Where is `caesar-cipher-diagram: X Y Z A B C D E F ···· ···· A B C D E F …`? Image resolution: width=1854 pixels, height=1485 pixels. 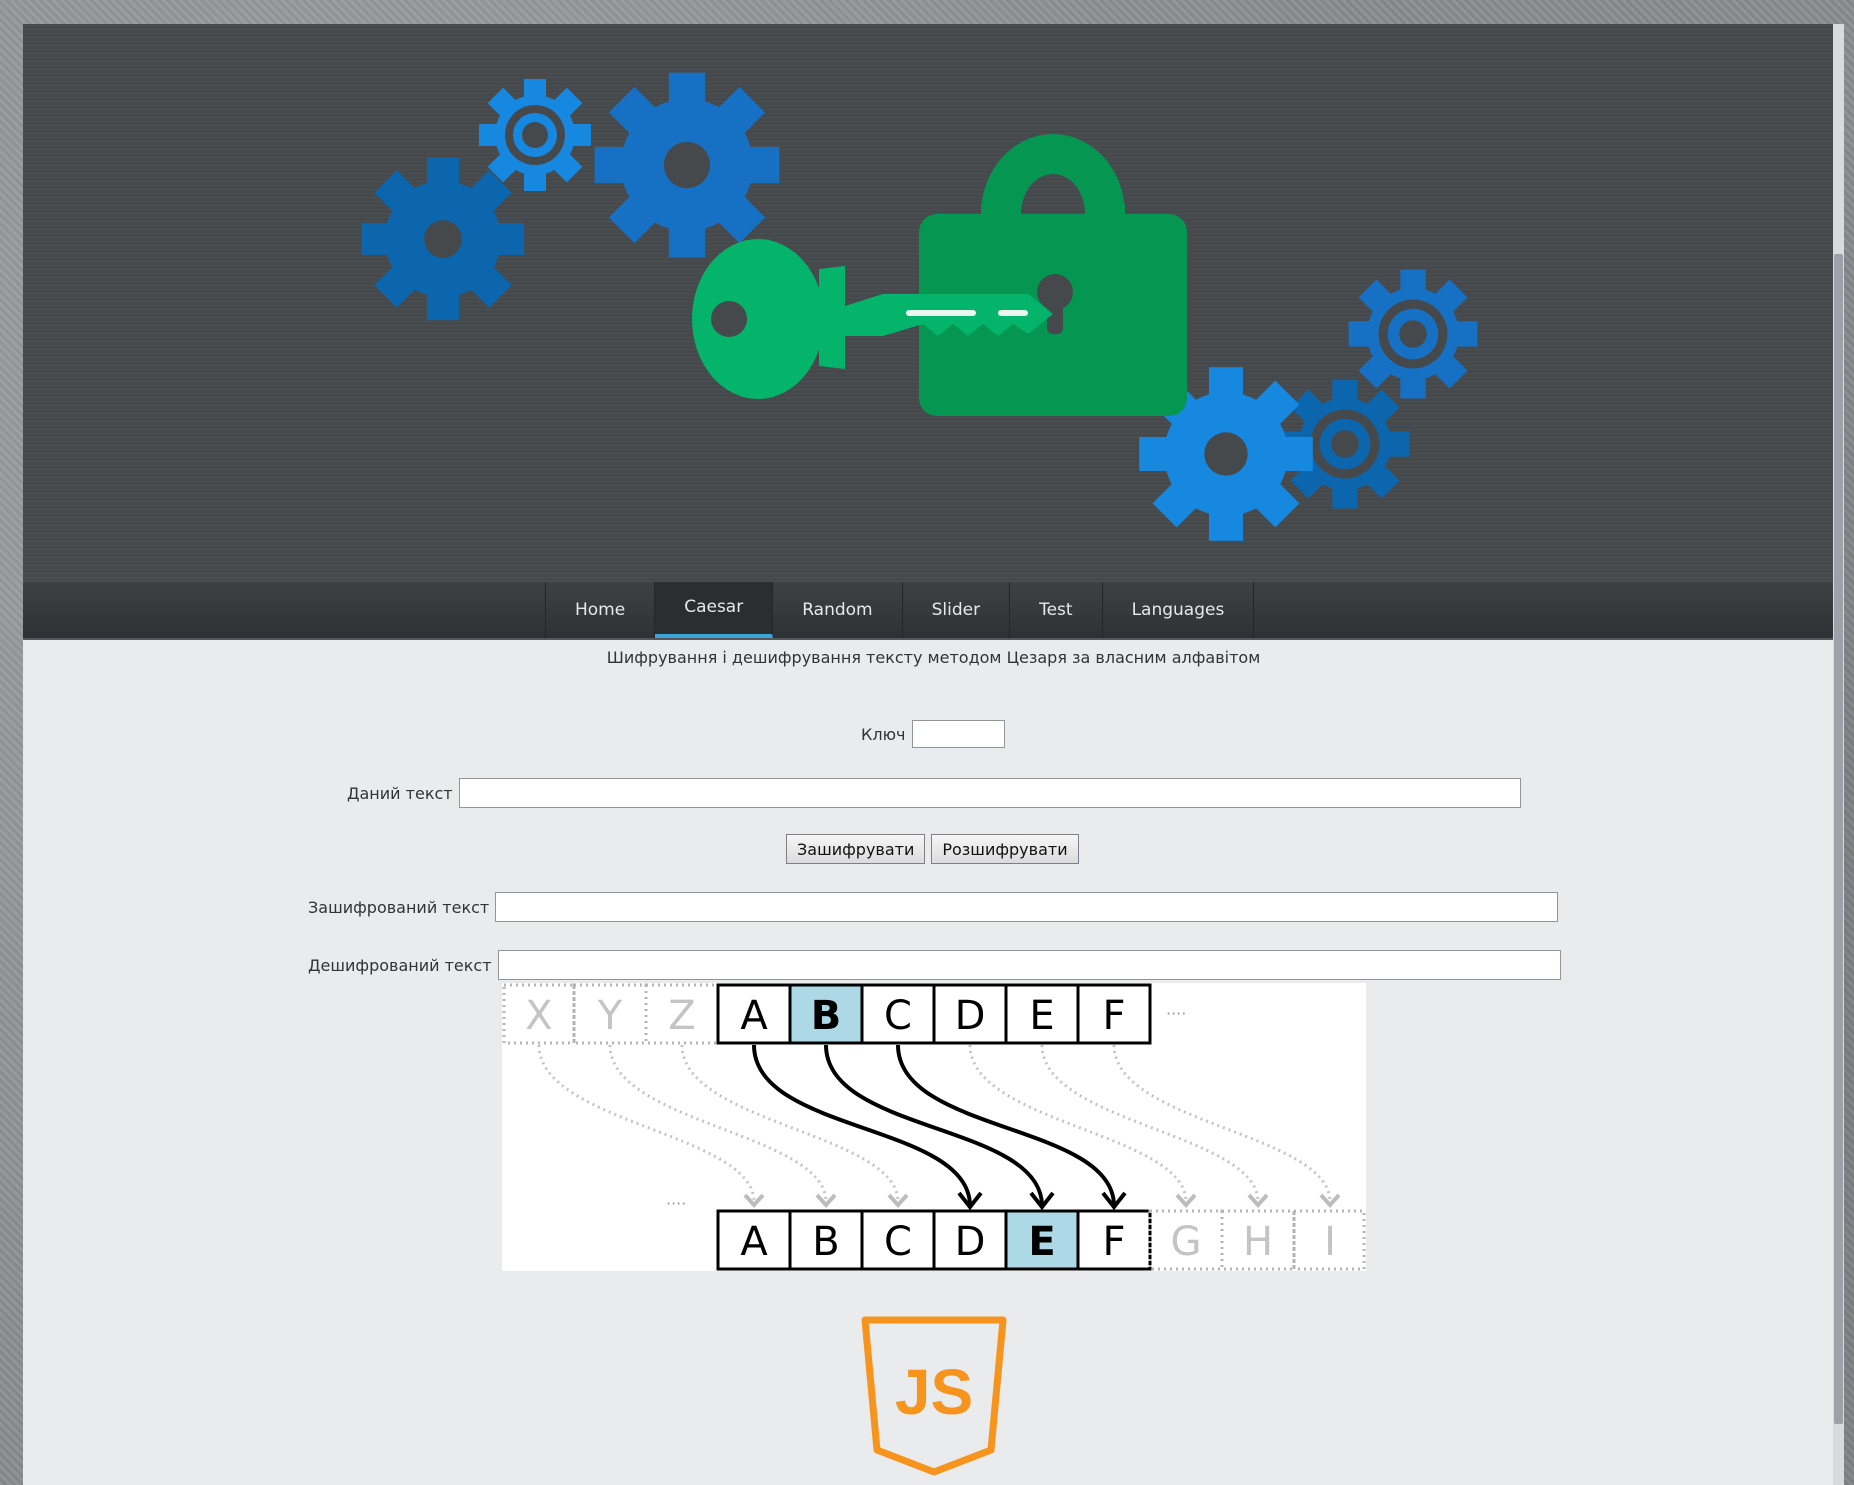
caesar-cipher-diagram: X Y Z A B C D E F ···· ···· A B C D E F … is located at coordinates (934, 1127).